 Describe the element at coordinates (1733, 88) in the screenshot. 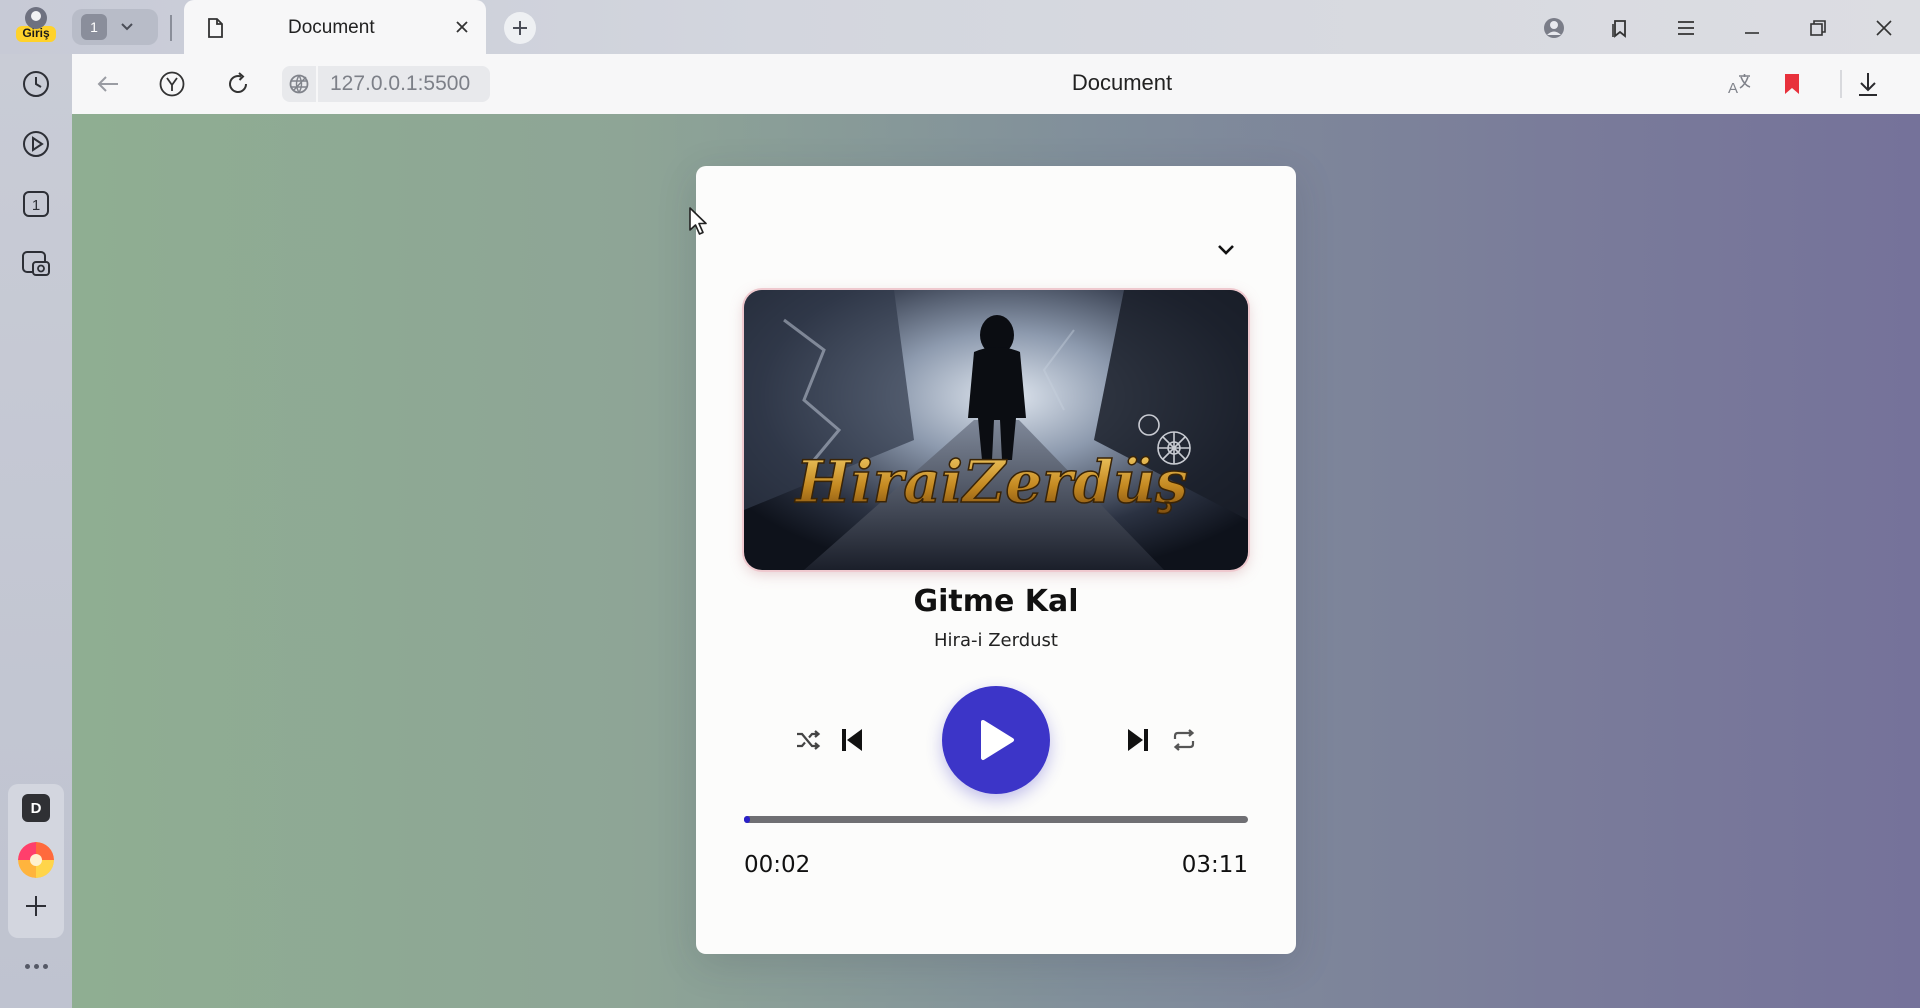

I see `svg-text: A` at that location.